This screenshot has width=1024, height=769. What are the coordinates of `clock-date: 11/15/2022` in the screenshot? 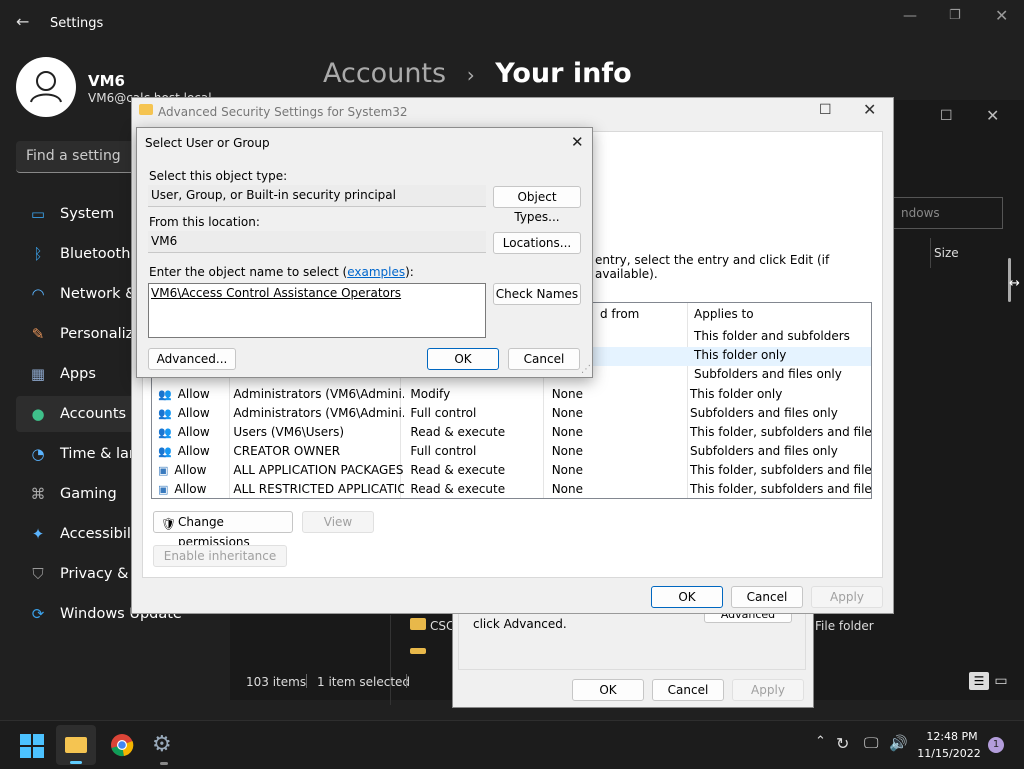 It's located at (949, 753).